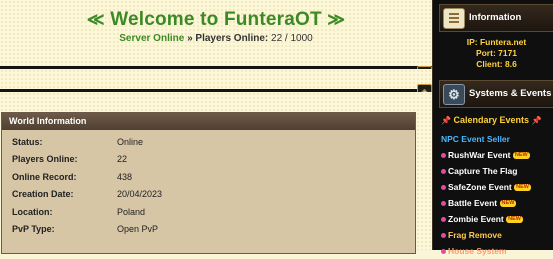 The height and width of the screenshot is (259, 553). I want to click on client-version: Client: 8.6, so click(496, 64).